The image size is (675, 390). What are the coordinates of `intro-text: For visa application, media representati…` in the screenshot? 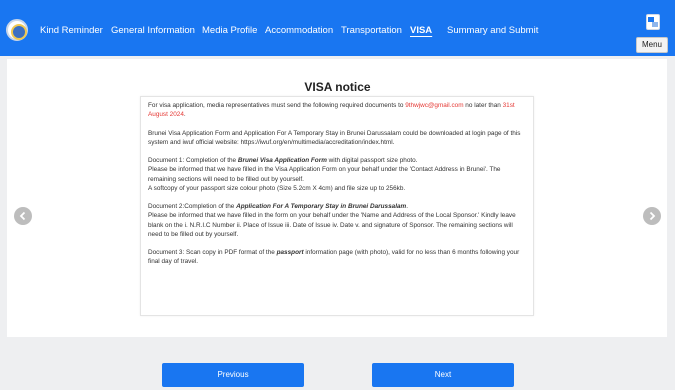 It's located at (277, 105).